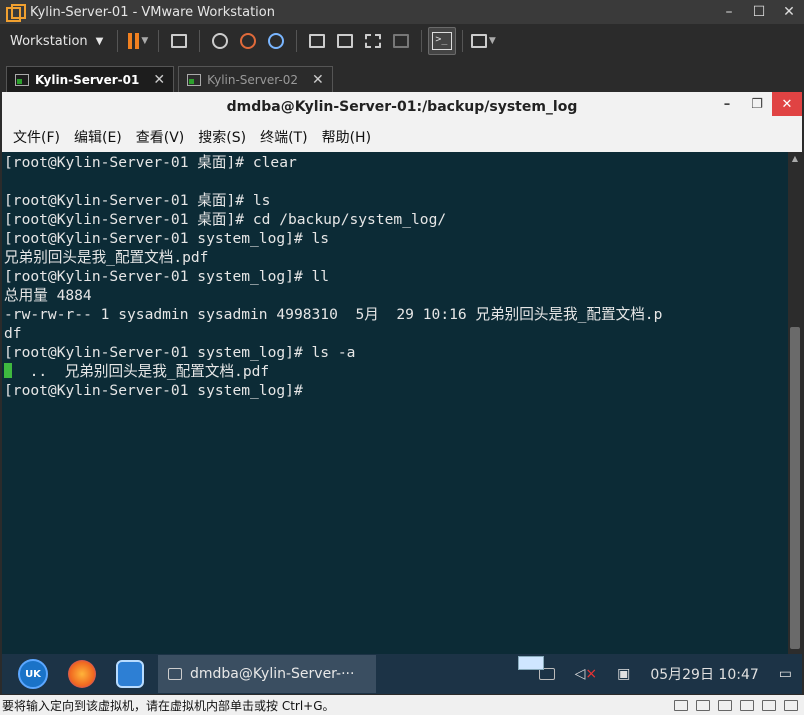 The height and width of the screenshot is (715, 804). I want to click on thumbnail-bar-button, so click(345, 41).